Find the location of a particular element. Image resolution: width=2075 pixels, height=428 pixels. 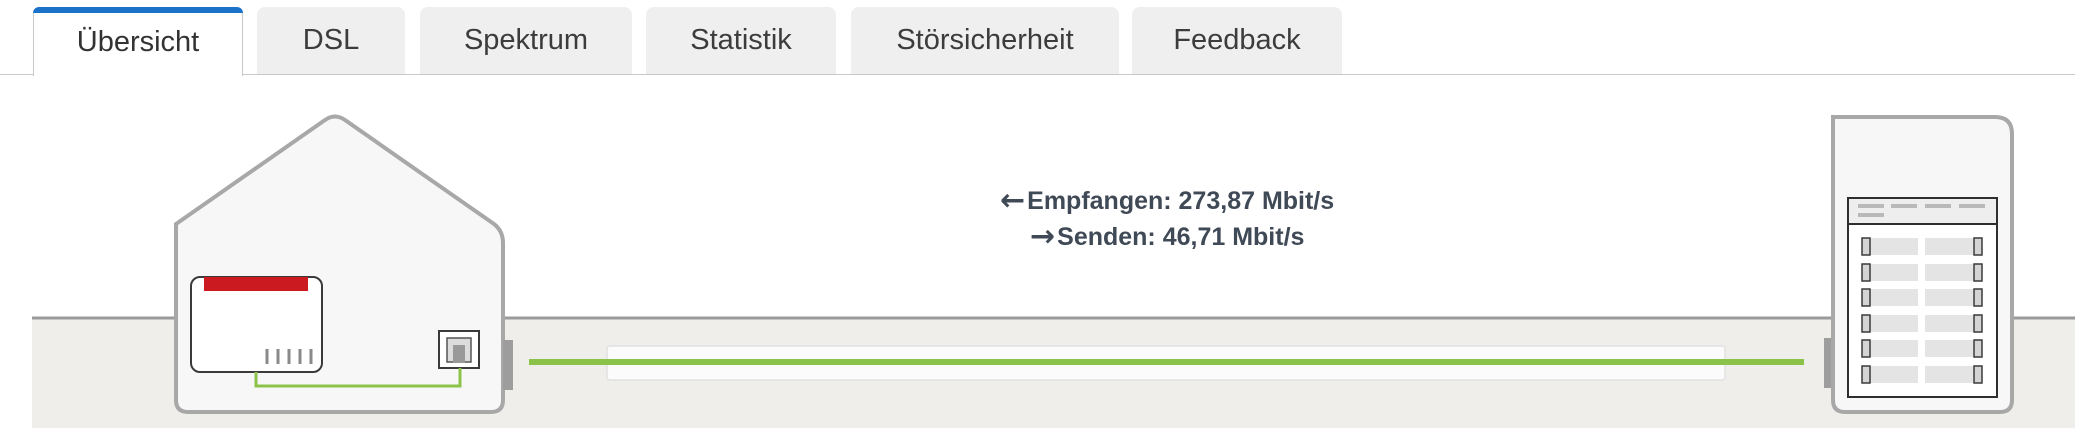

router-icon is located at coordinates (256, 324).